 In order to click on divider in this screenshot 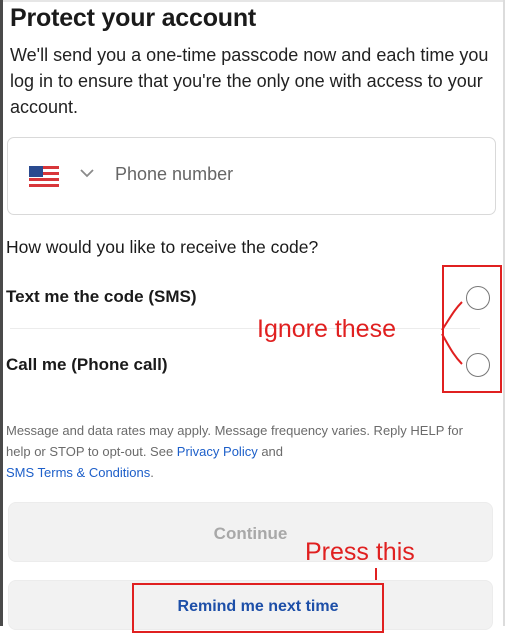, I will do `click(245, 328)`.